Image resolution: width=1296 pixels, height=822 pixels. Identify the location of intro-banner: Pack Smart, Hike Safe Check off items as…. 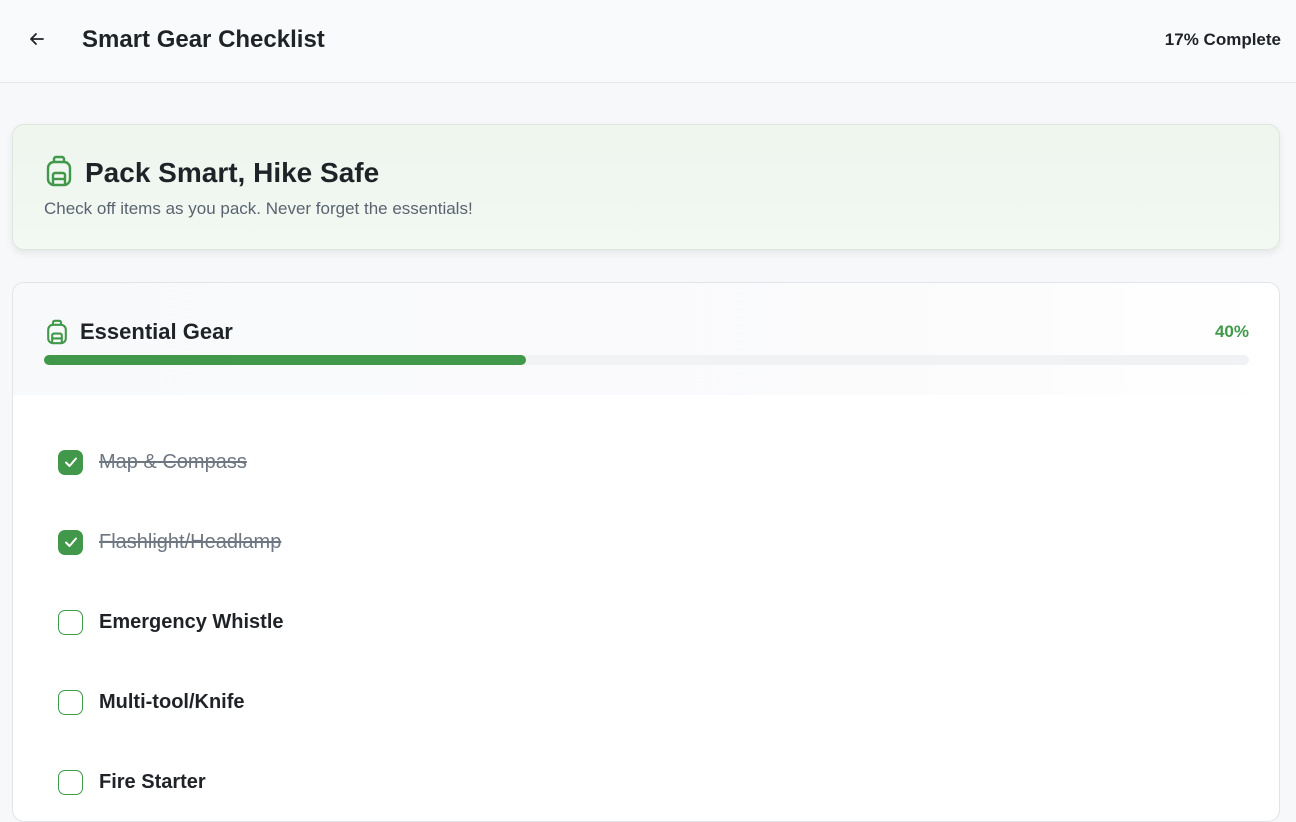
(646, 187).